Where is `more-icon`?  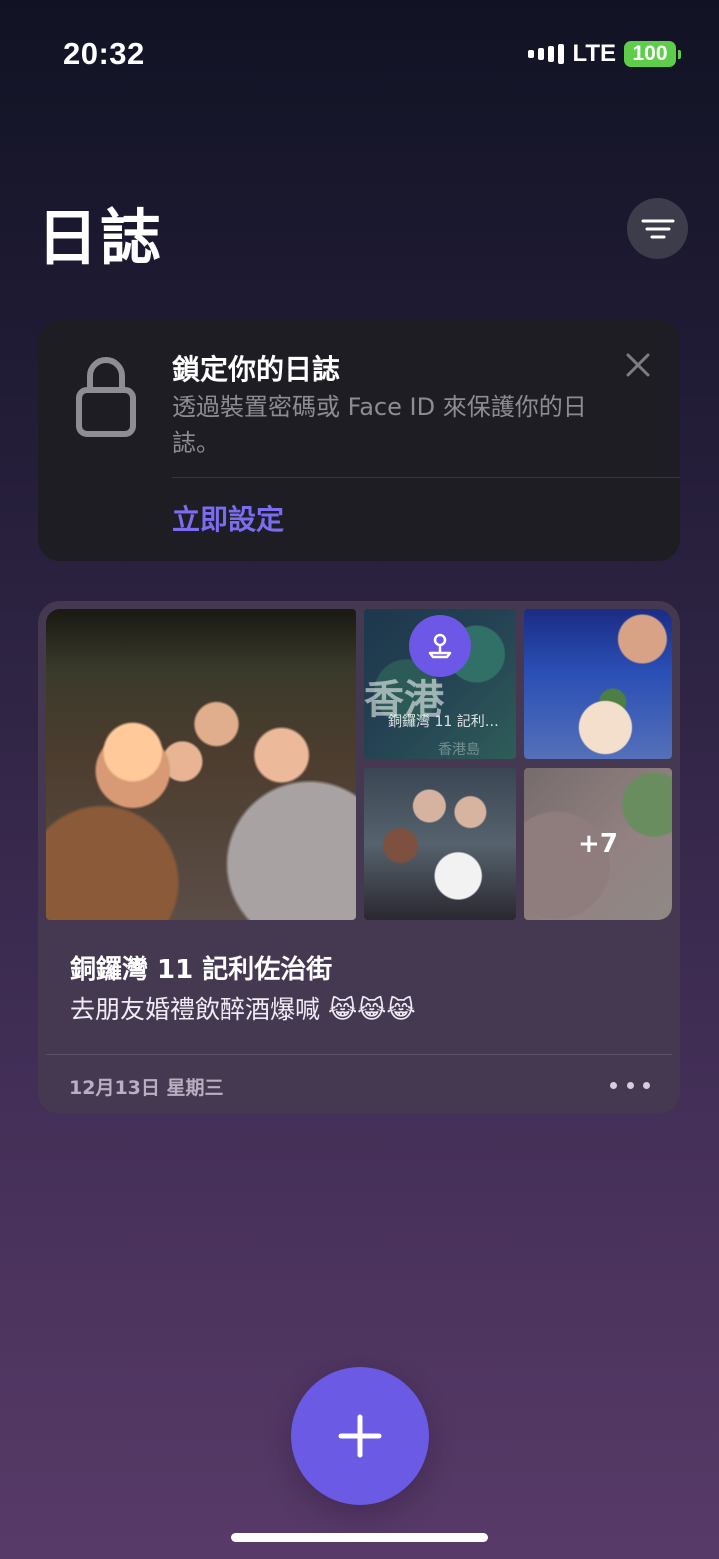 more-icon is located at coordinates (630, 1085).